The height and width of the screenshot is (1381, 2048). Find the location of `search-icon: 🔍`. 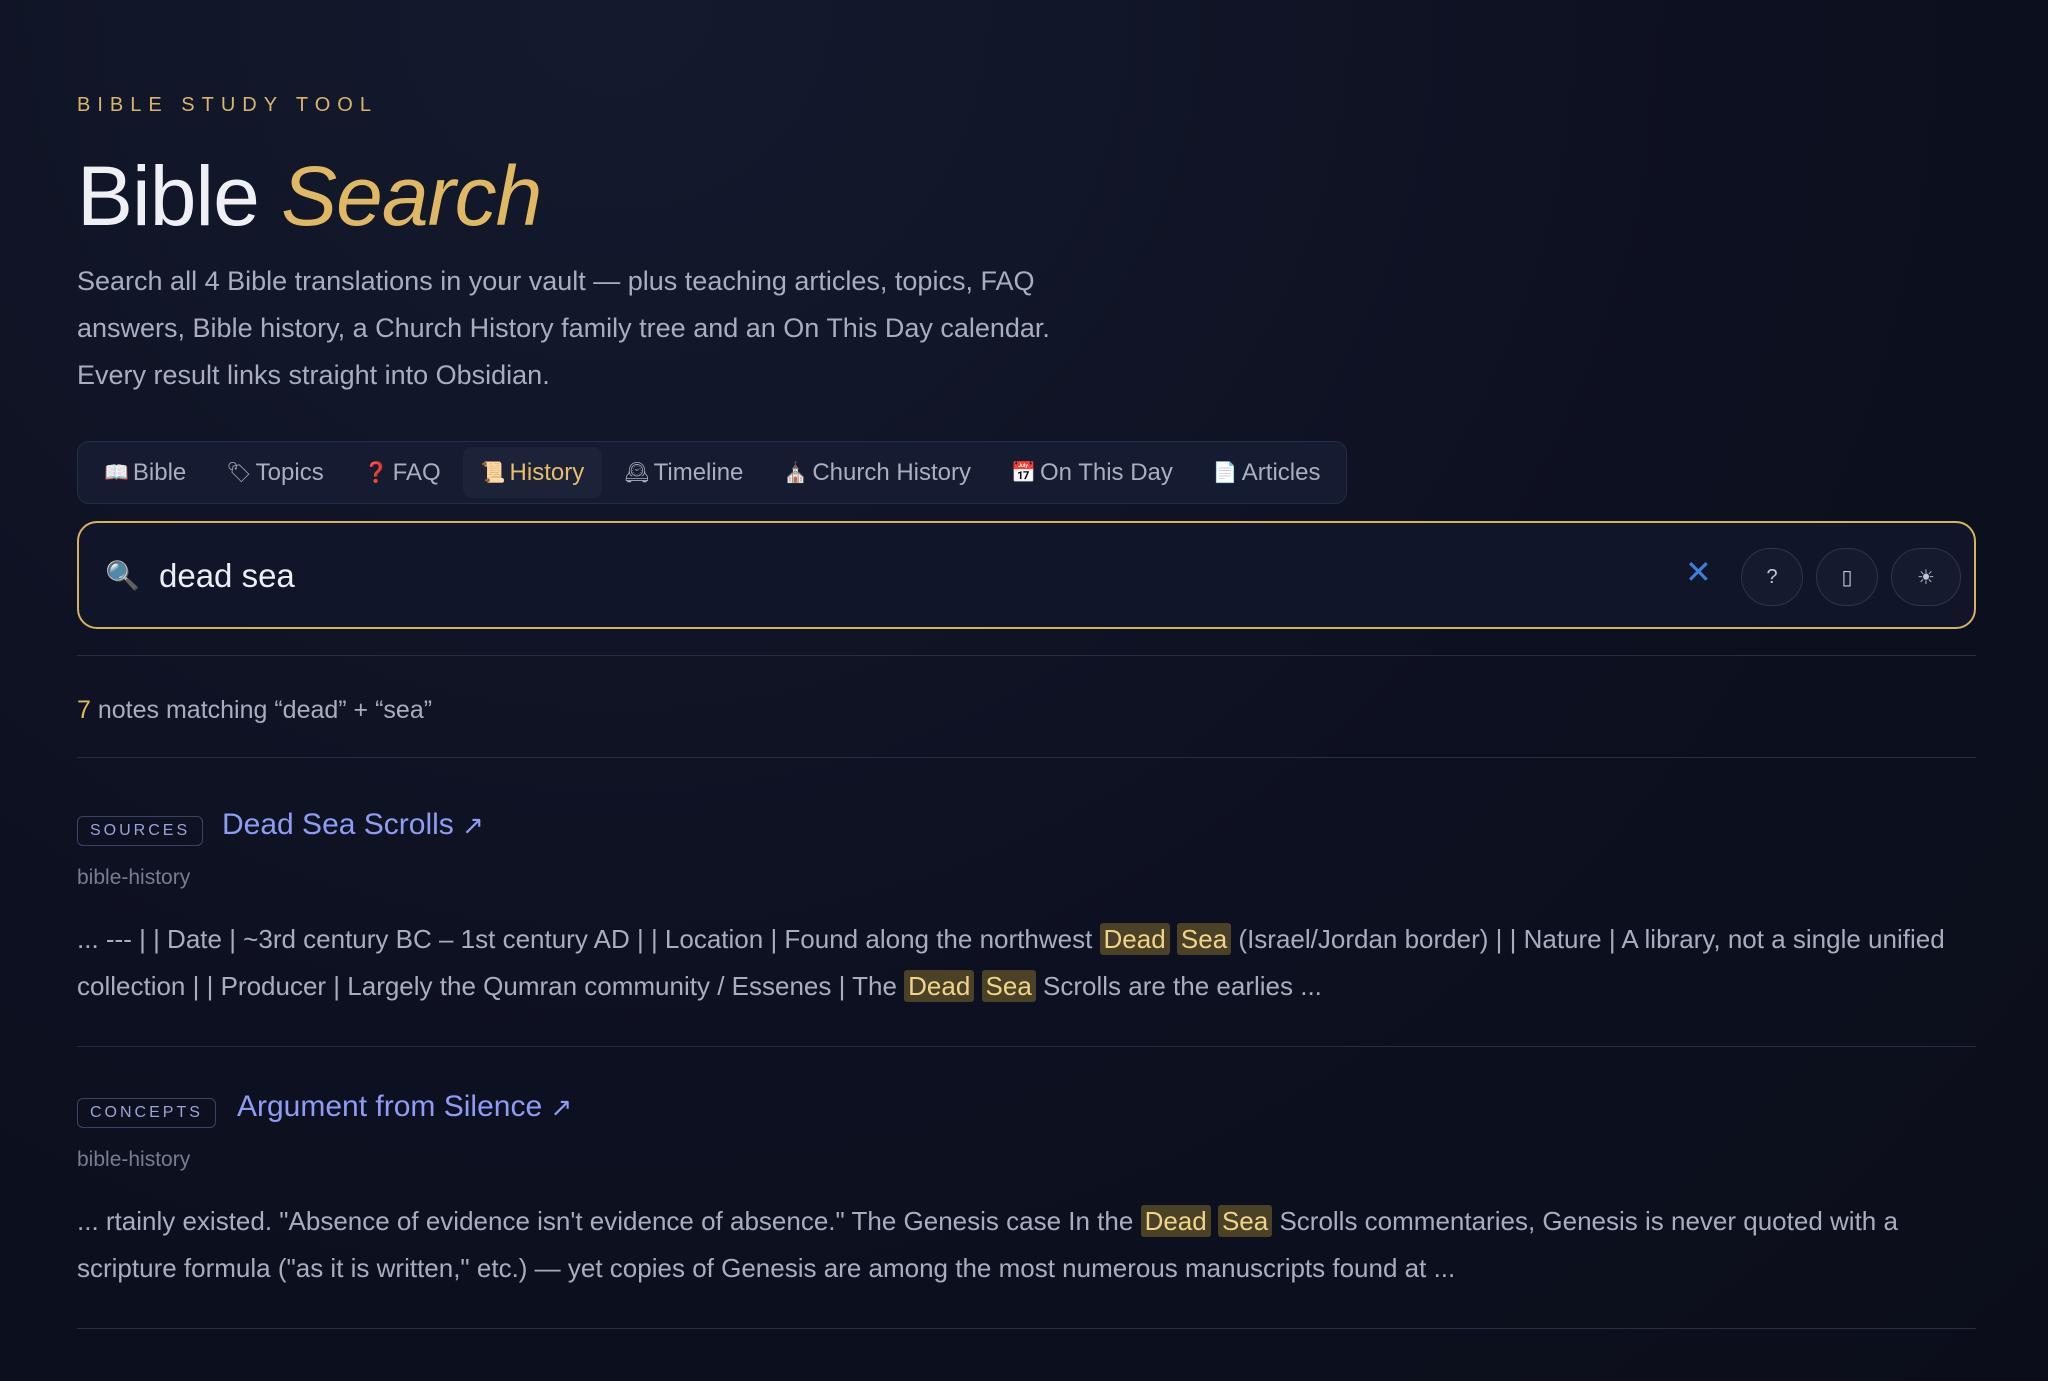

search-icon: 🔍 is located at coordinates (122, 575).